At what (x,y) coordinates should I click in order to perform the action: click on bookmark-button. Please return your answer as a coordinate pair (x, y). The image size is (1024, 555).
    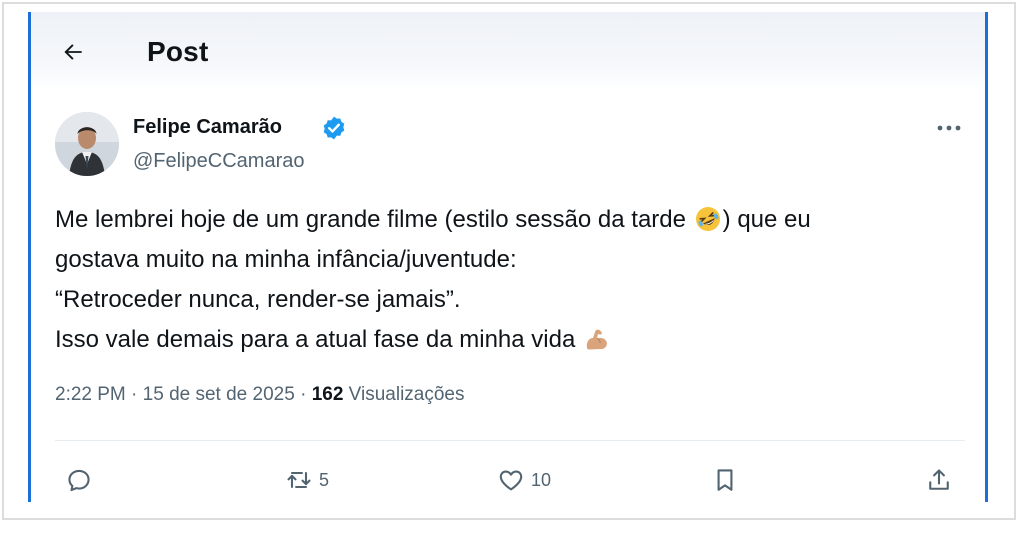
    Looking at the image, I should click on (725, 480).